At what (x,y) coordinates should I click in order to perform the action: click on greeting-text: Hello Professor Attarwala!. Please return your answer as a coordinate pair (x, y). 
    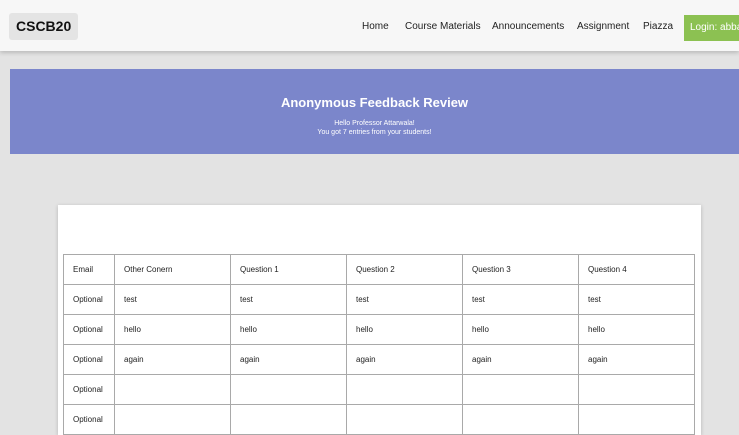
    Looking at the image, I should click on (374, 123).